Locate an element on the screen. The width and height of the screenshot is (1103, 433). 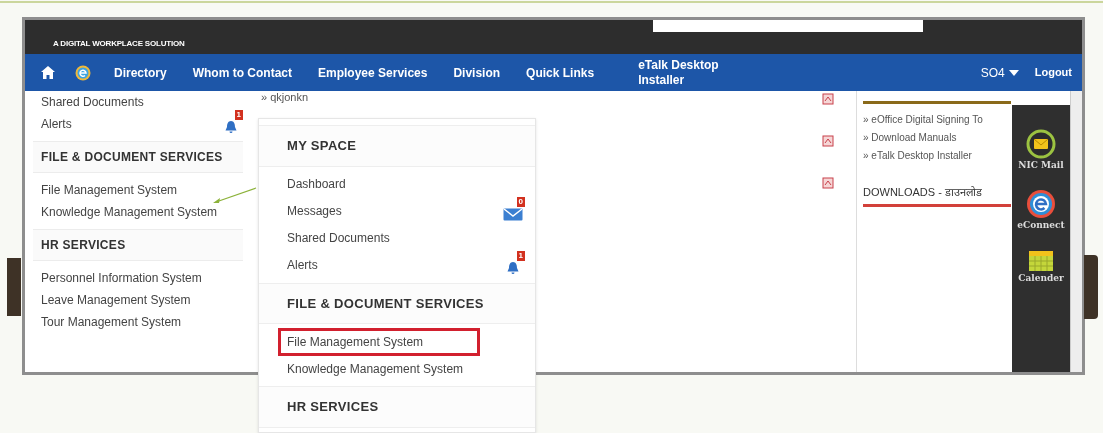
nav-link: Directory is located at coordinates (140, 72).